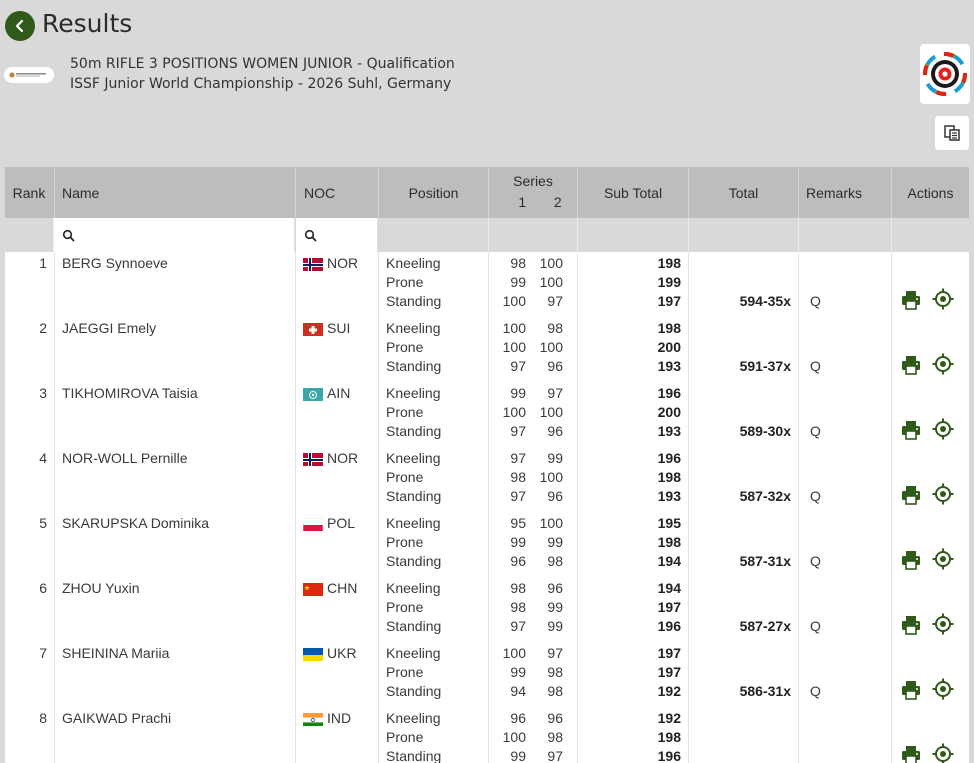  Describe the element at coordinates (310, 235) in the screenshot. I see `search-icon` at that location.